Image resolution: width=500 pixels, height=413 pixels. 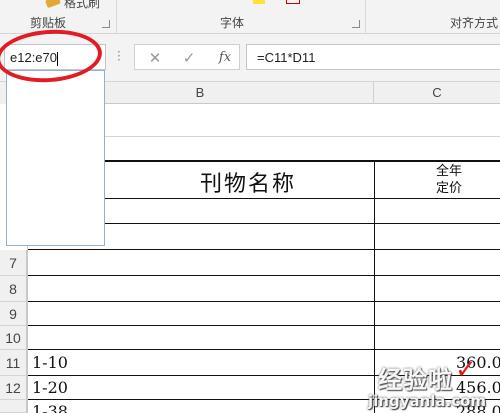 I want to click on row-header-7: 7, so click(x=13, y=263).